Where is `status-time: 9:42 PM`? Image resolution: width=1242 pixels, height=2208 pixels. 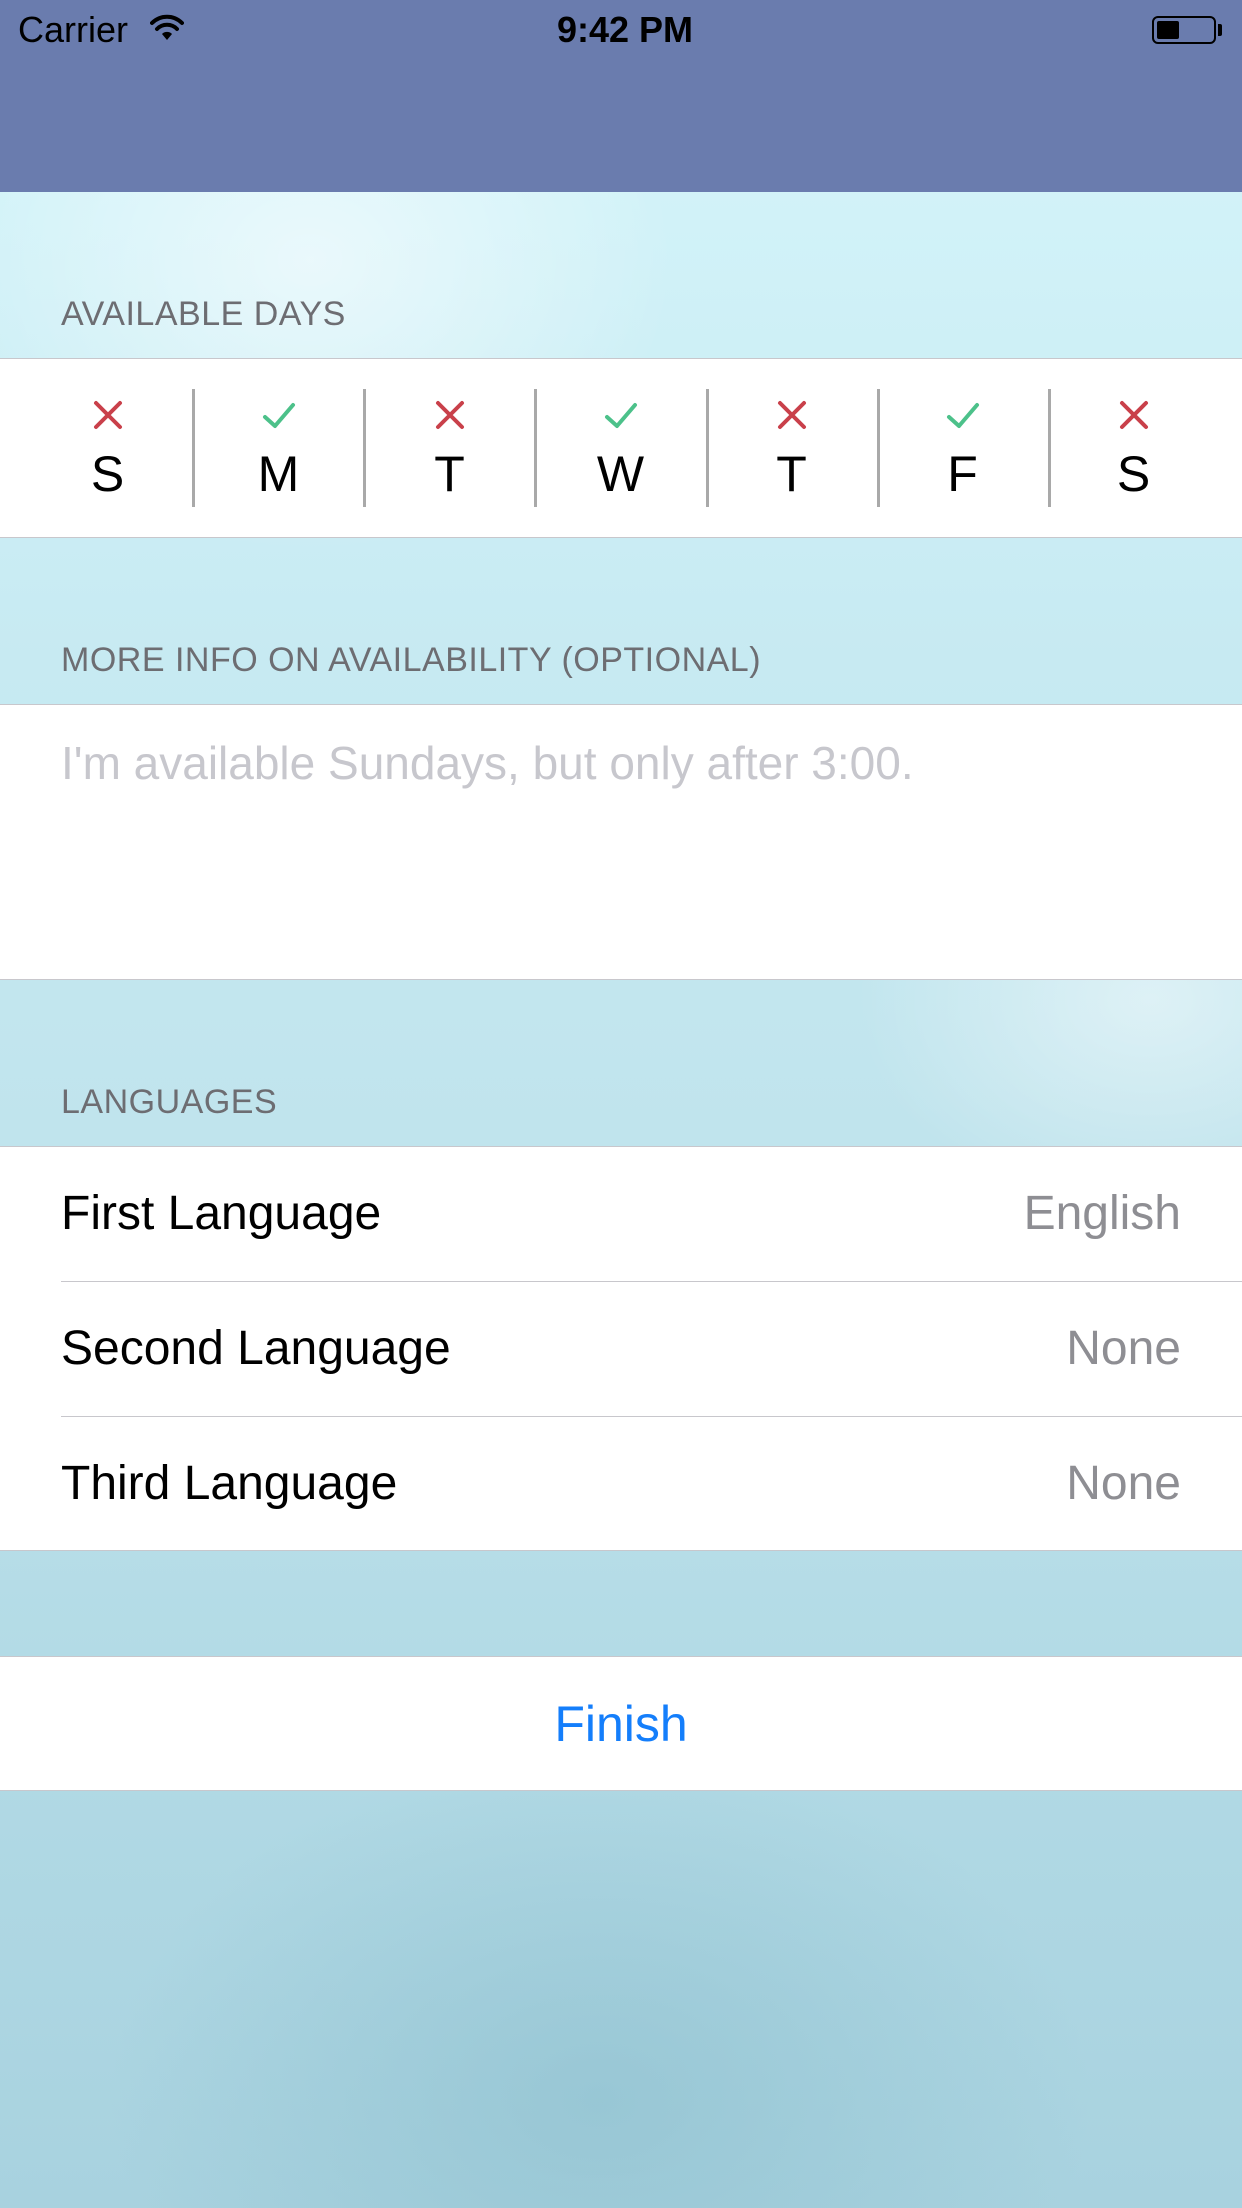 status-time: 9:42 PM is located at coordinates (625, 29).